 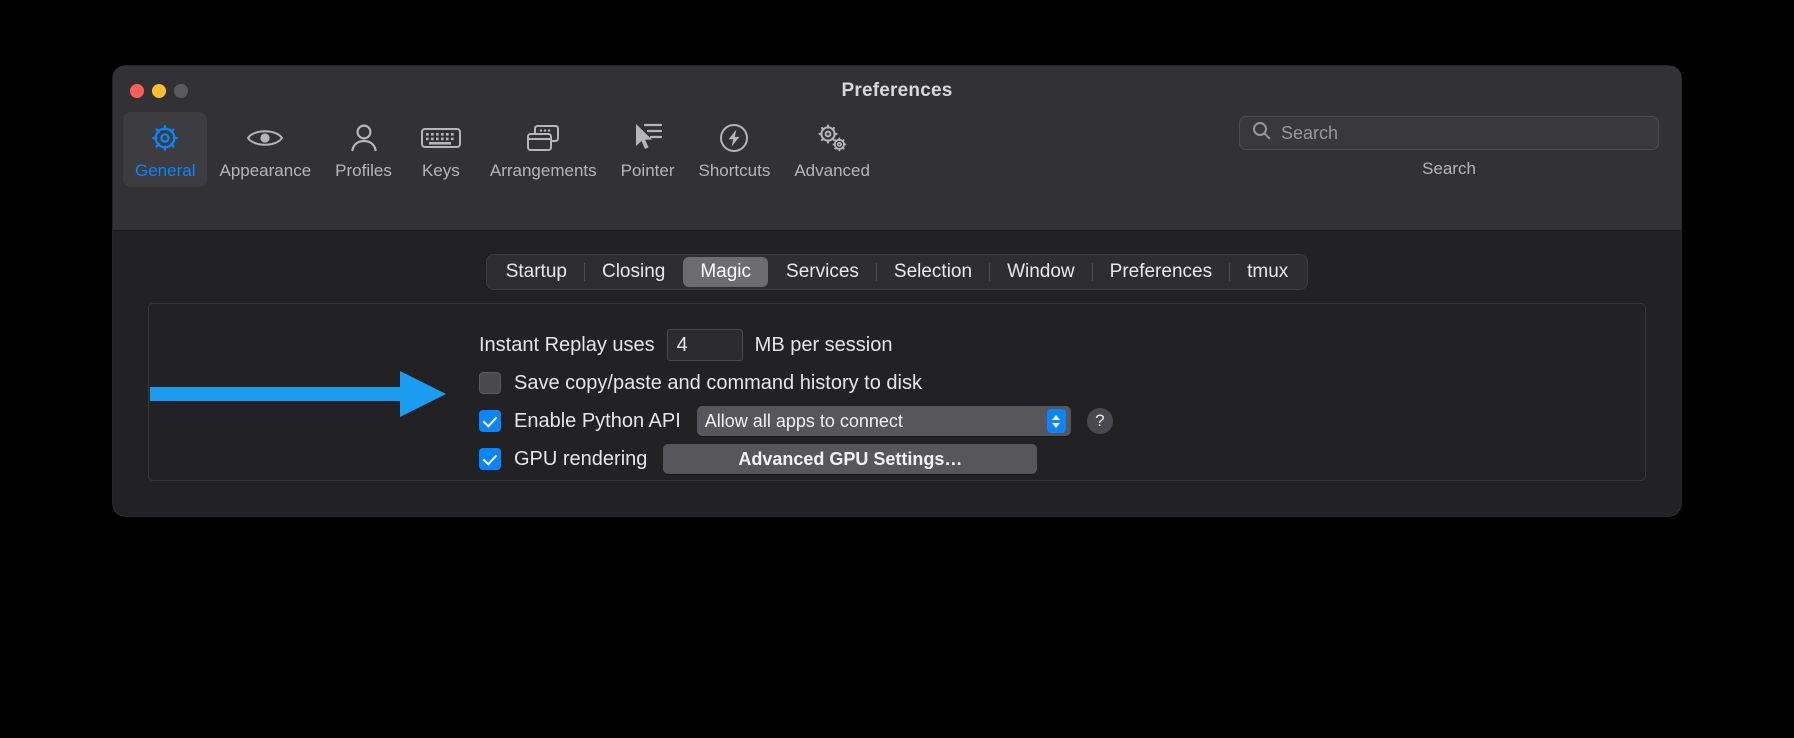 I want to click on bolt-circle-icon, so click(x=734, y=138).